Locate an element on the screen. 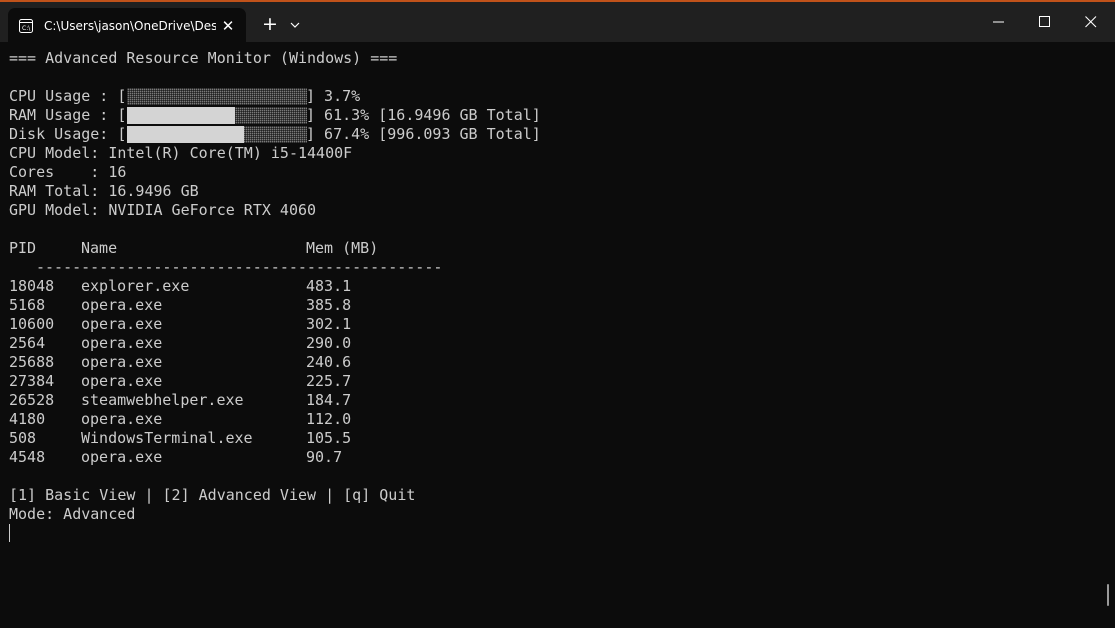 This screenshot has height=628, width=1115. close-window-button is located at coordinates (1091, 22).